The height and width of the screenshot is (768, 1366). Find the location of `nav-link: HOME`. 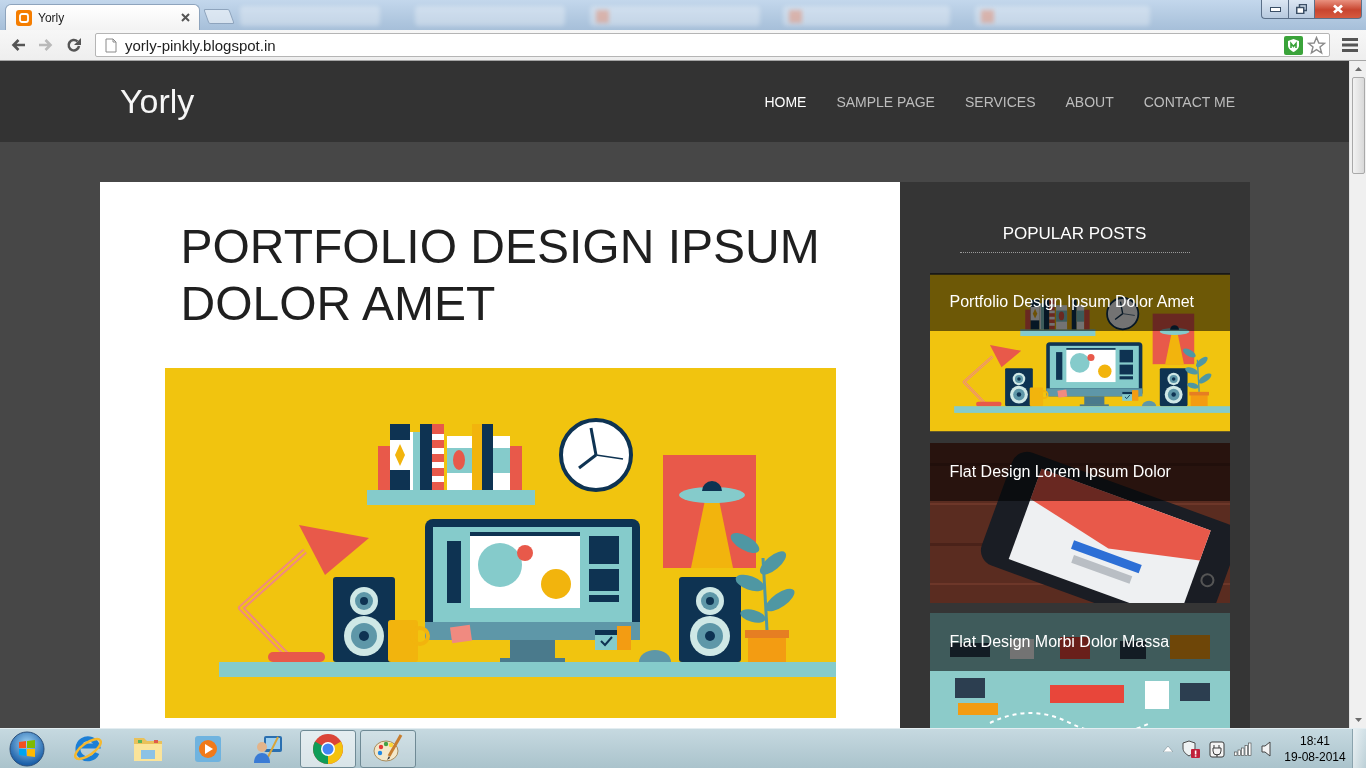

nav-link: HOME is located at coordinates (785, 101).